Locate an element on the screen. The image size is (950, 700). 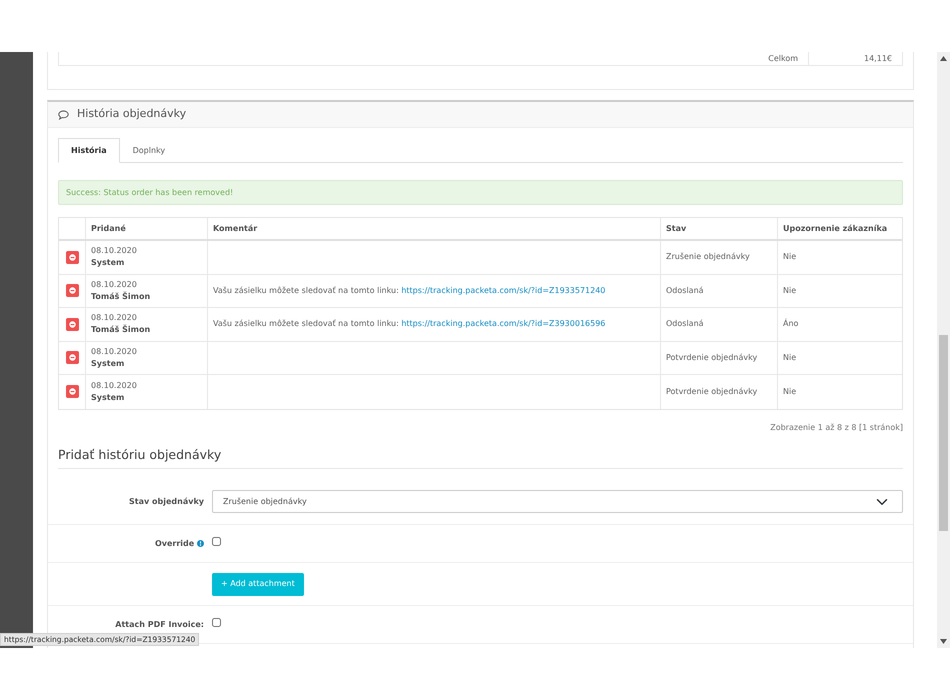
help-icon is located at coordinates (200, 544).